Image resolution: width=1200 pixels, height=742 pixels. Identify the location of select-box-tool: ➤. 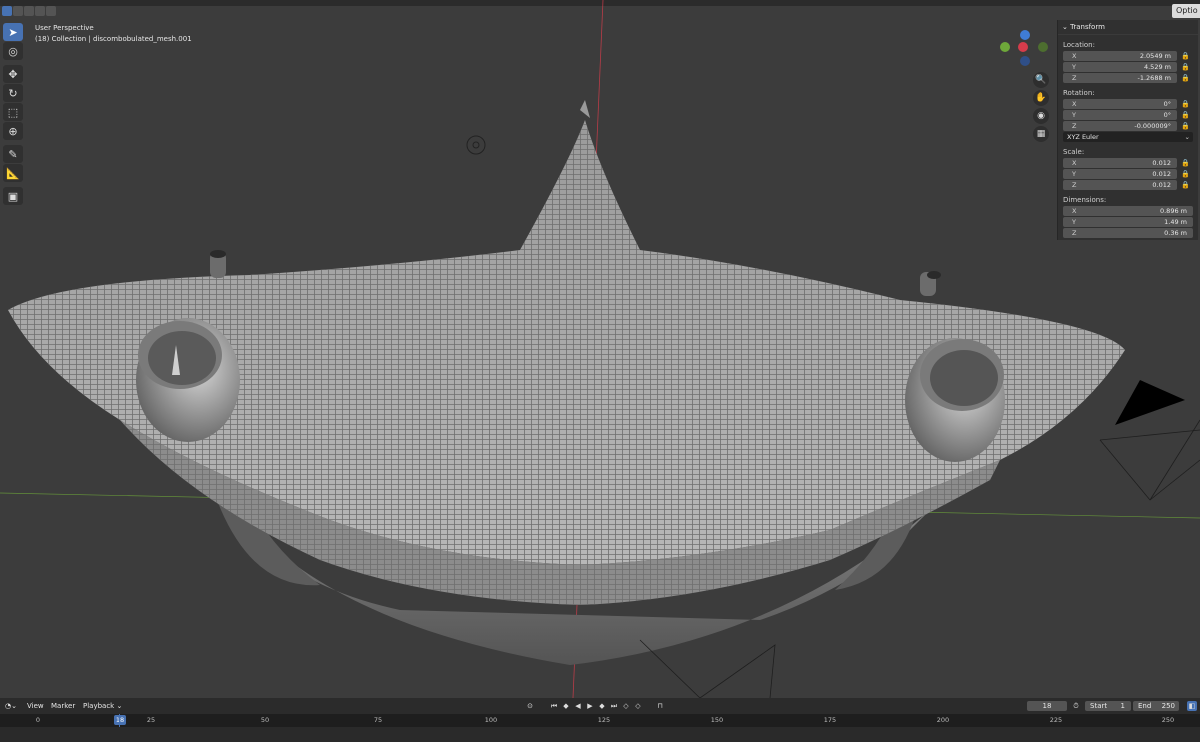
(13, 32).